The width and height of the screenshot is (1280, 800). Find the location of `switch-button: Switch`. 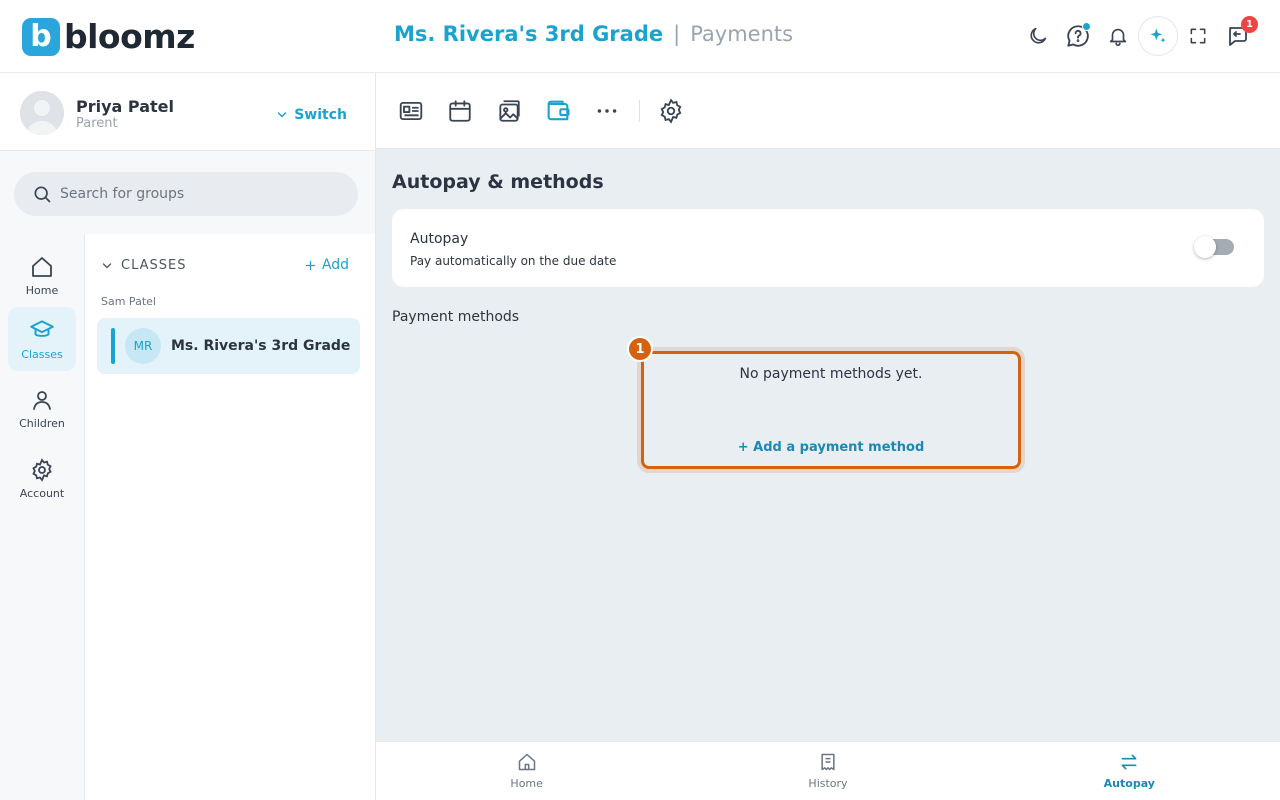

switch-button: Switch is located at coordinates (311, 115).